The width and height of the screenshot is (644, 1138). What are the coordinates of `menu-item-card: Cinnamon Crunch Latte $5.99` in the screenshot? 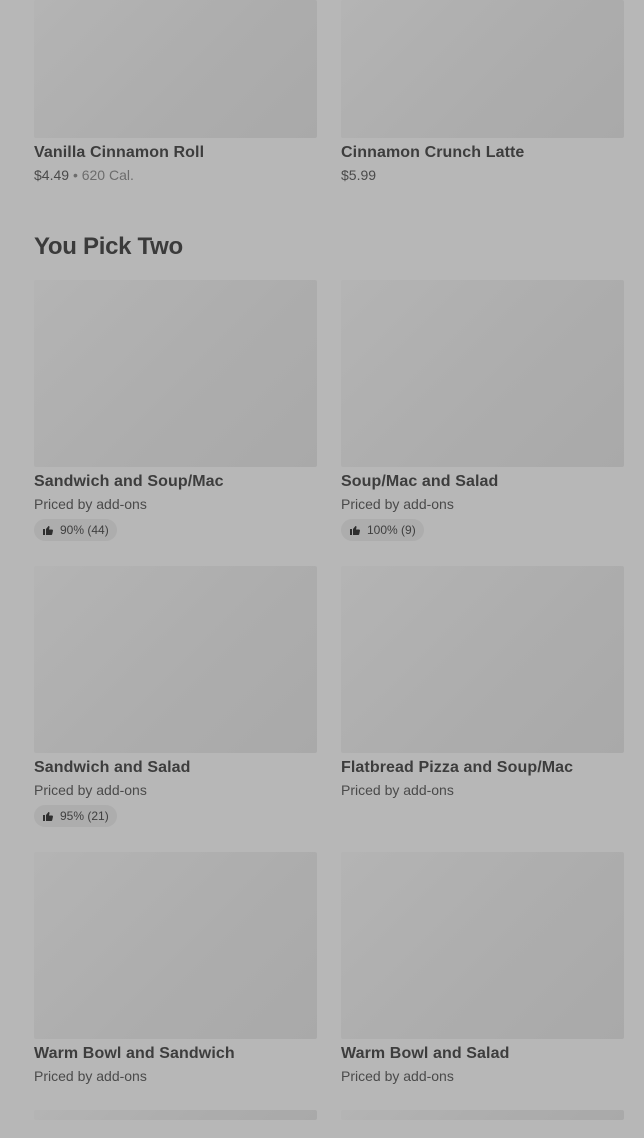 It's located at (482, 92).